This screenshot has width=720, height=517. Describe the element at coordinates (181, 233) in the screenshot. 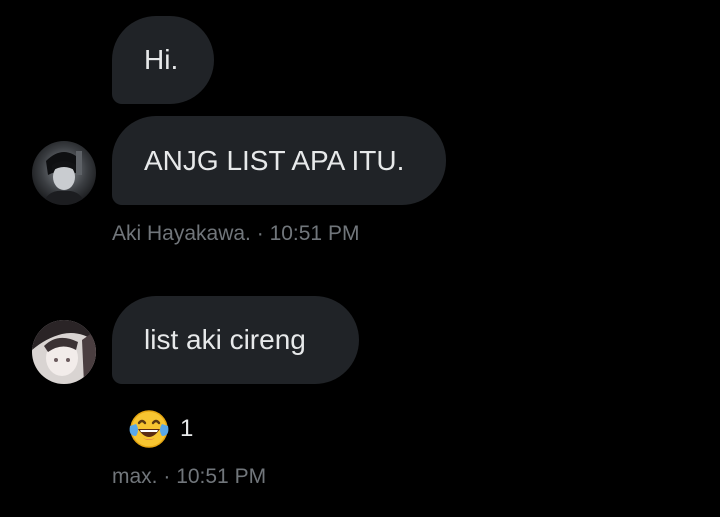

I see `sender-name: Aki Hayakawa.` at that location.